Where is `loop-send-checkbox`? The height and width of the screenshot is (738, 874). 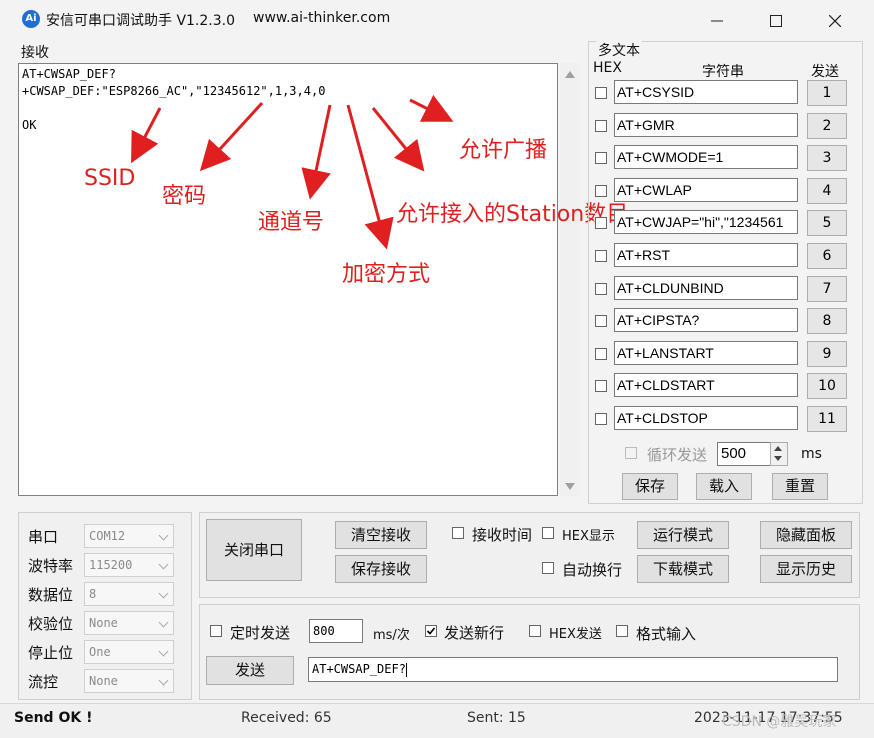
loop-send-checkbox is located at coordinates (631, 453).